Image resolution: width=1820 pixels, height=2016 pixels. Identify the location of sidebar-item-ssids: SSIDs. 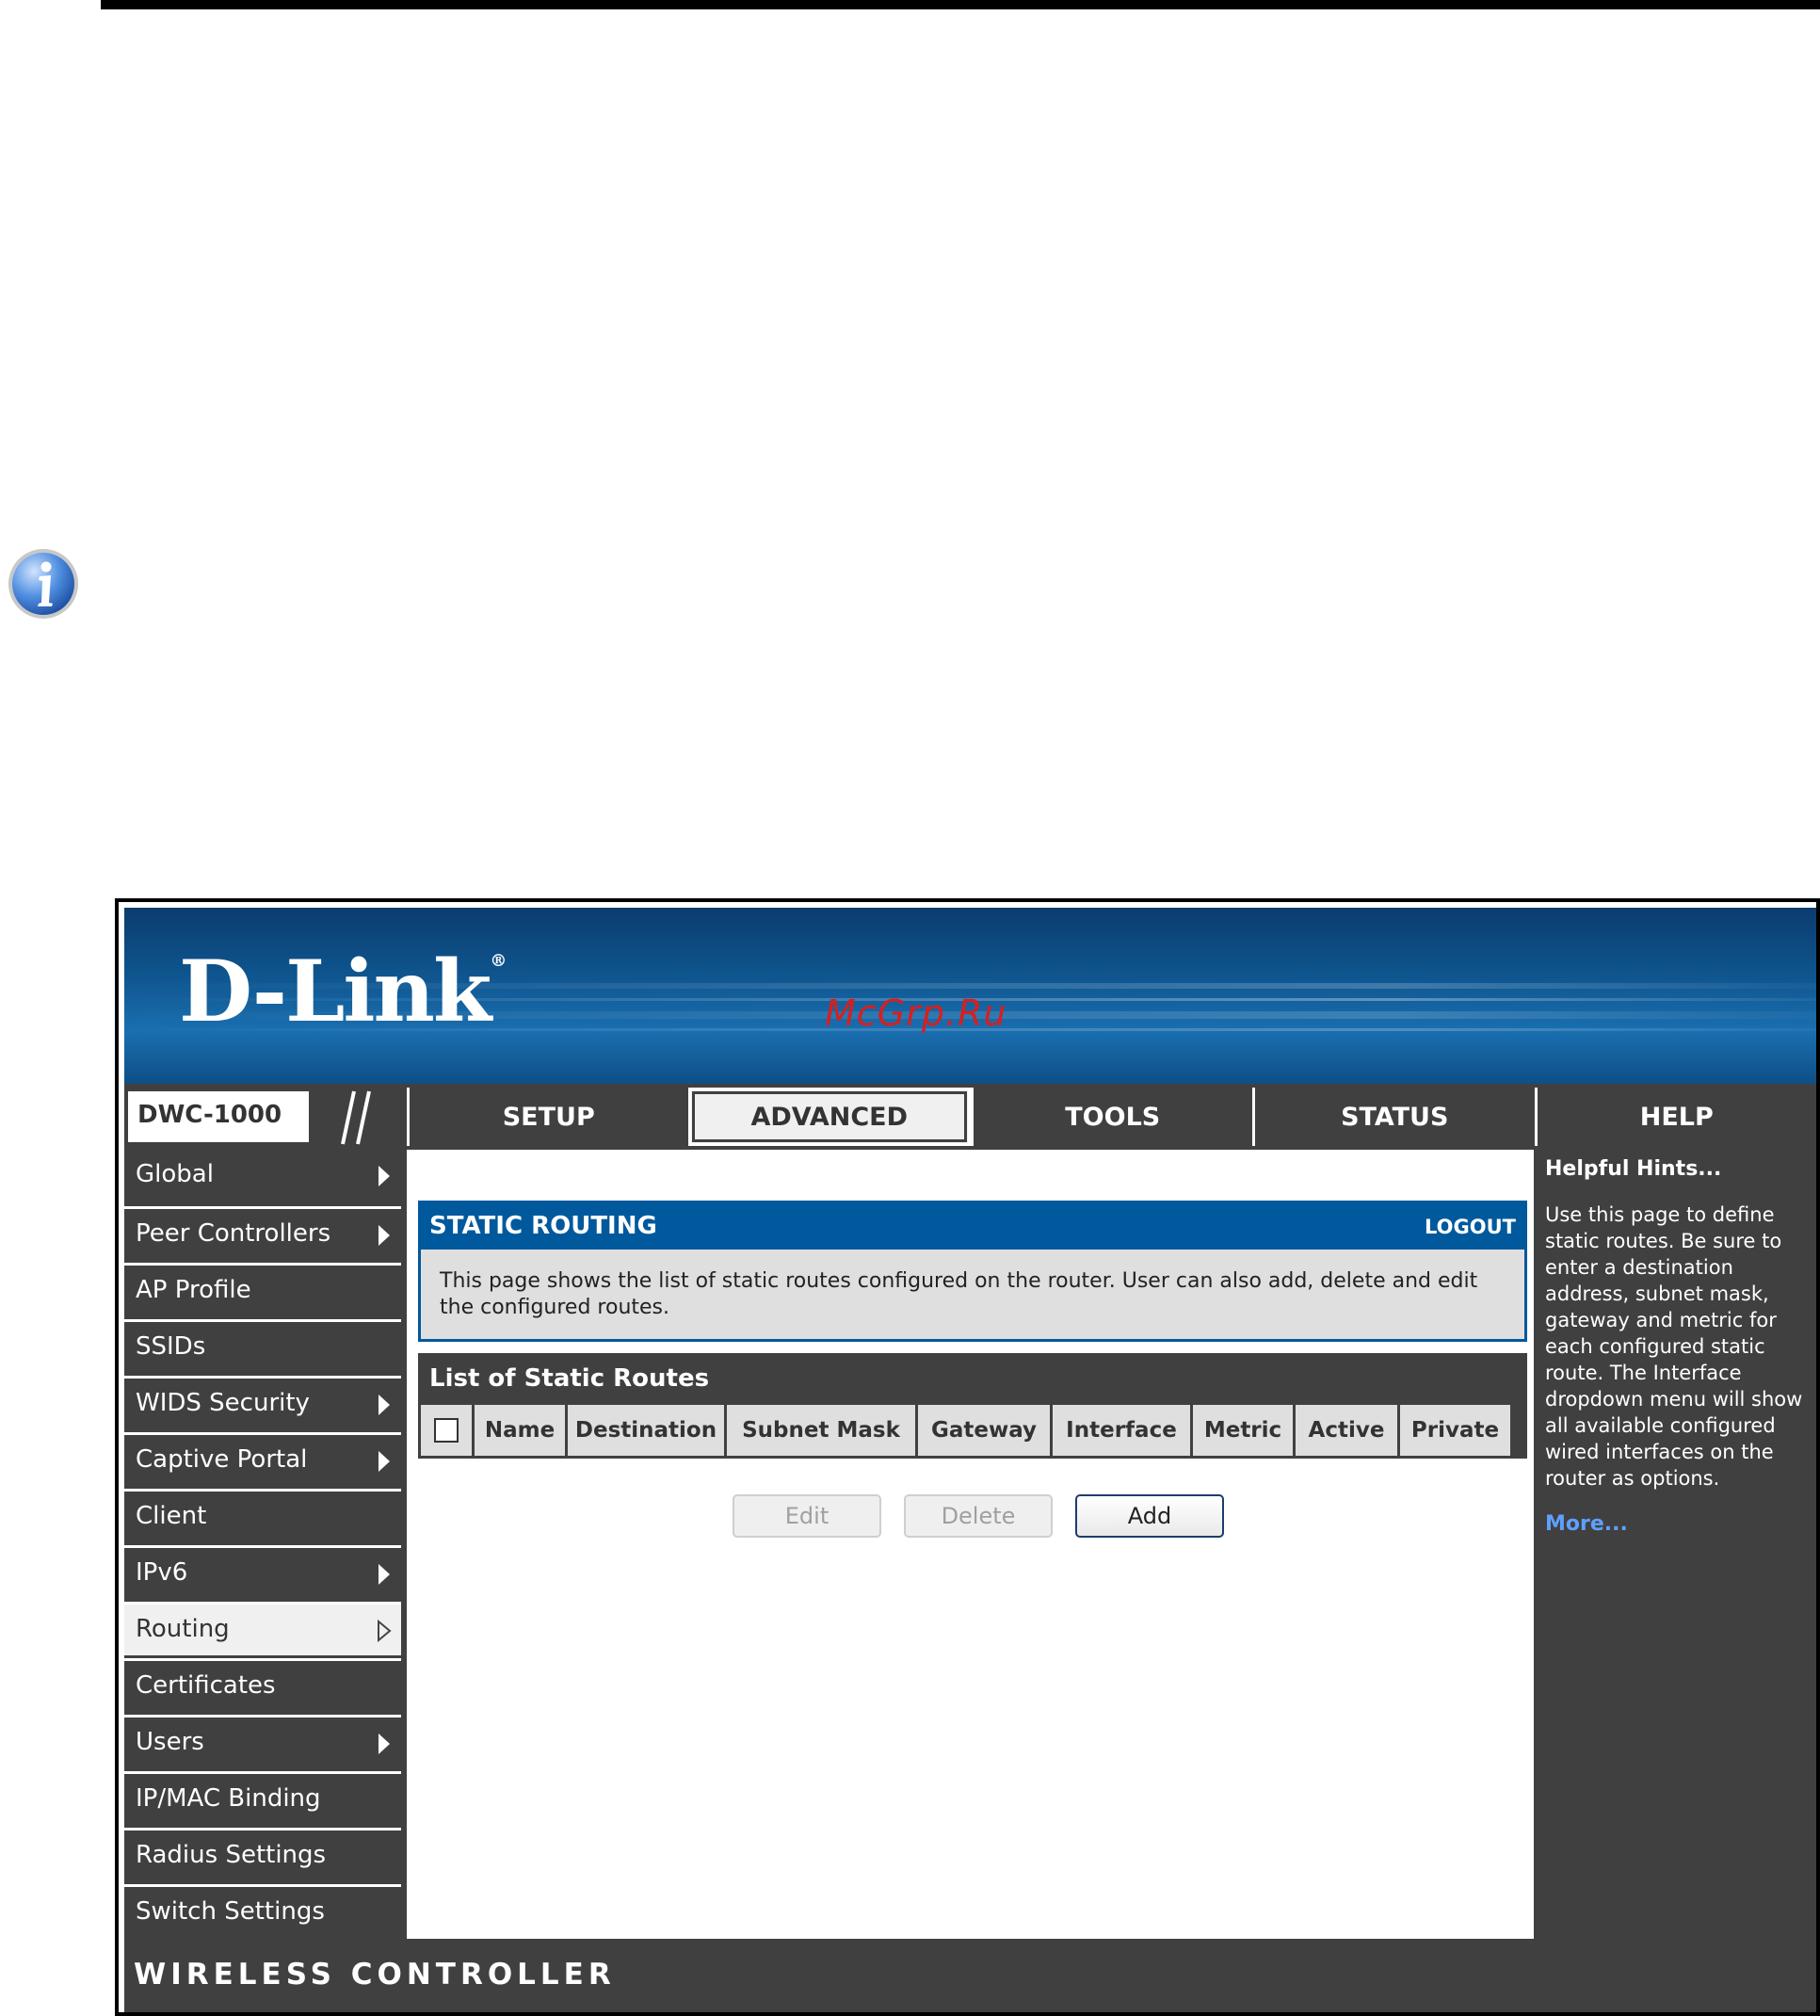
(262, 1346).